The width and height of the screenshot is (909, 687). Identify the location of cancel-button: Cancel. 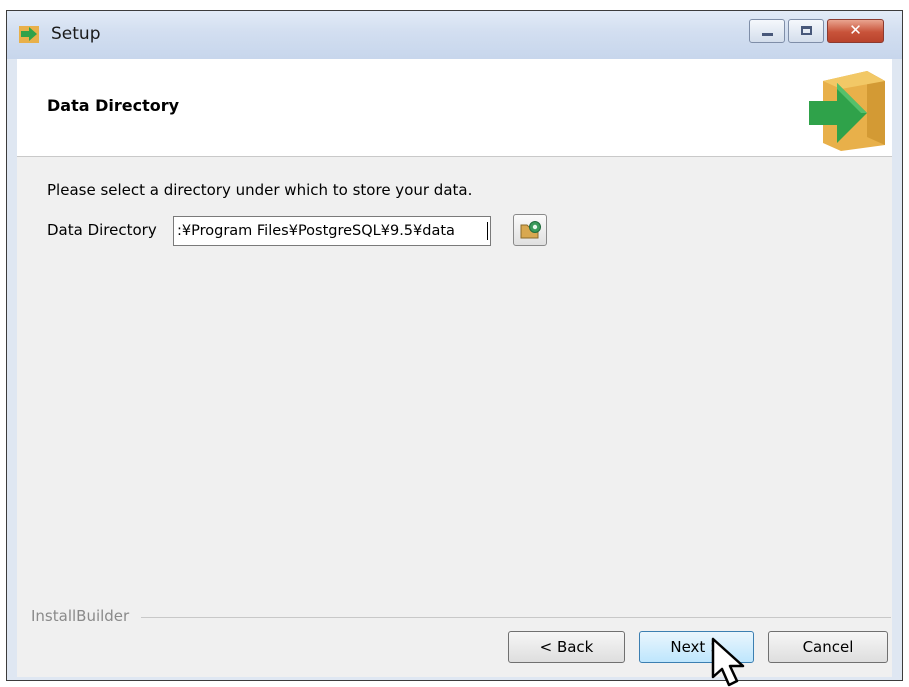
(828, 647).